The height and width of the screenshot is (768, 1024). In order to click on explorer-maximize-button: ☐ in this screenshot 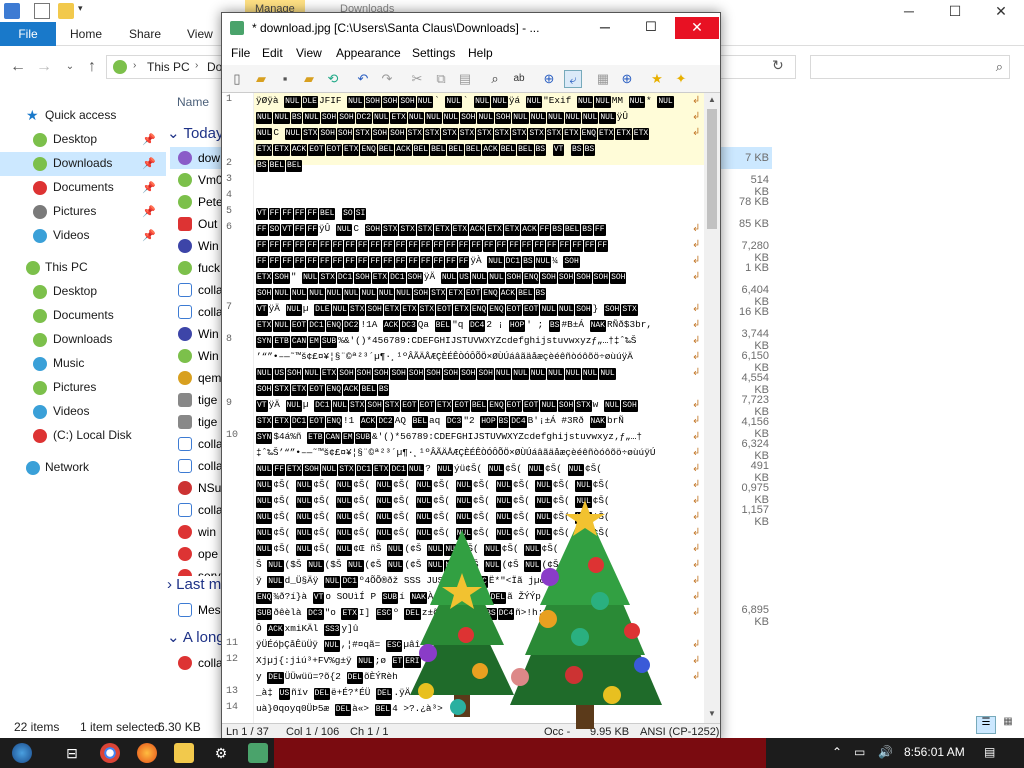, I will do `click(955, 11)`.